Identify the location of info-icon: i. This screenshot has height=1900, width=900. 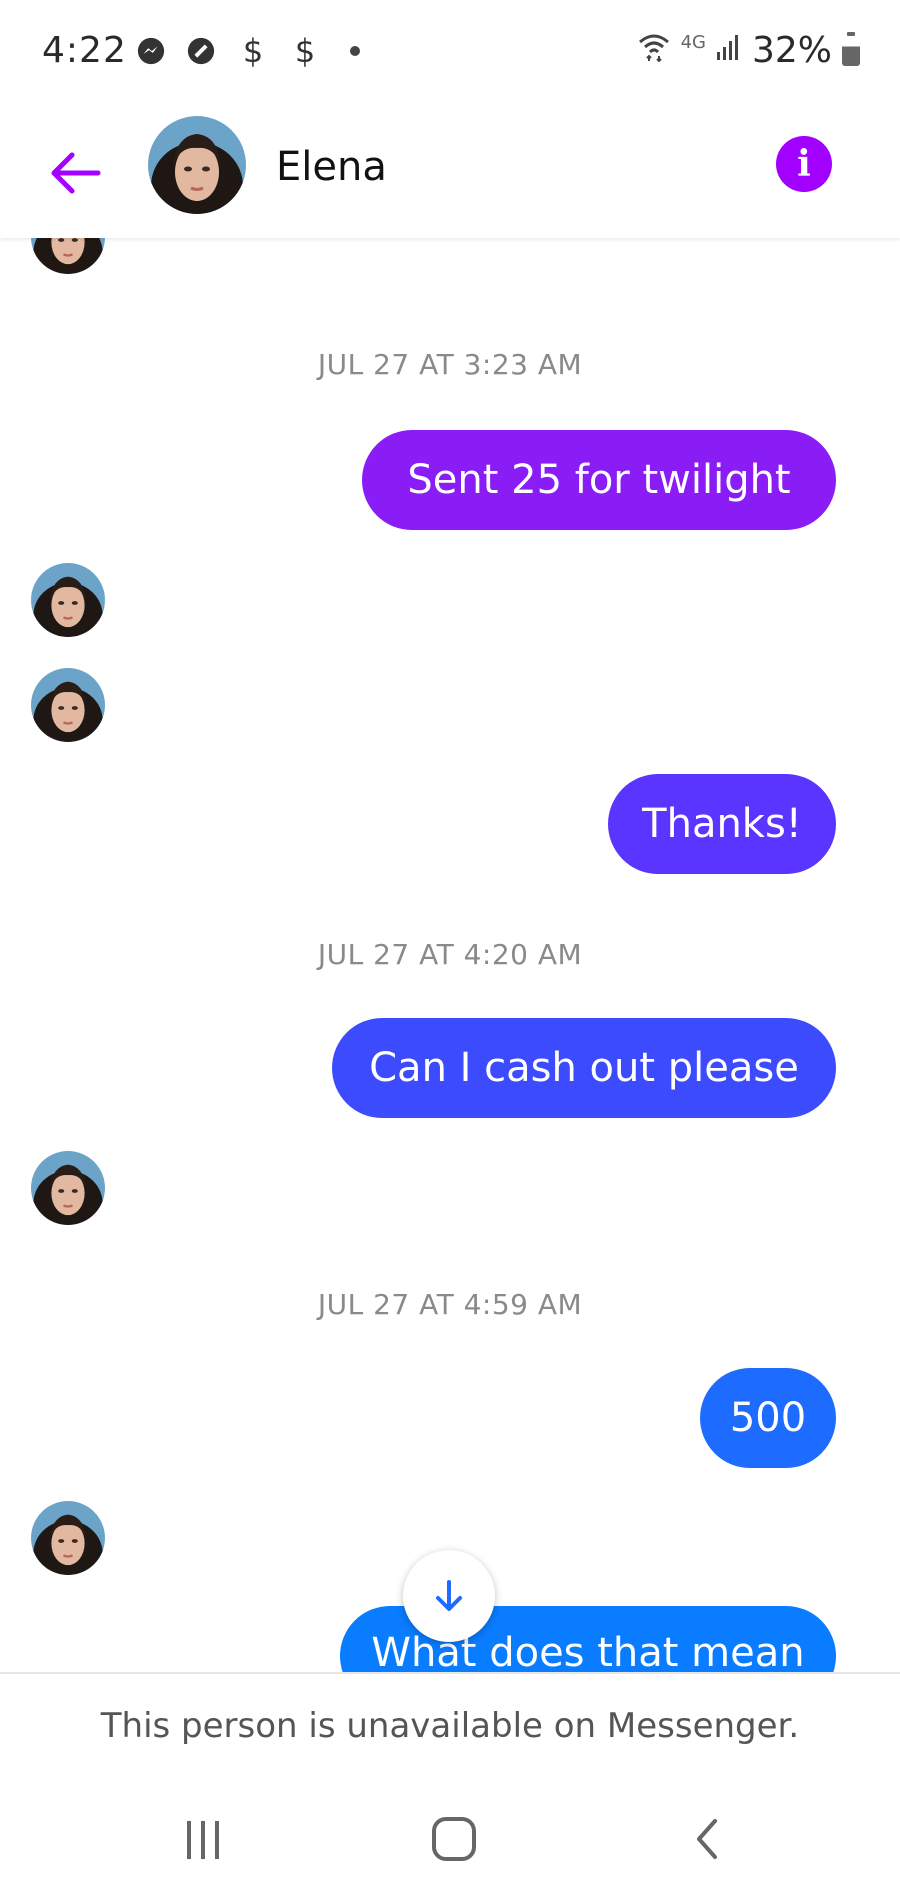
(804, 164).